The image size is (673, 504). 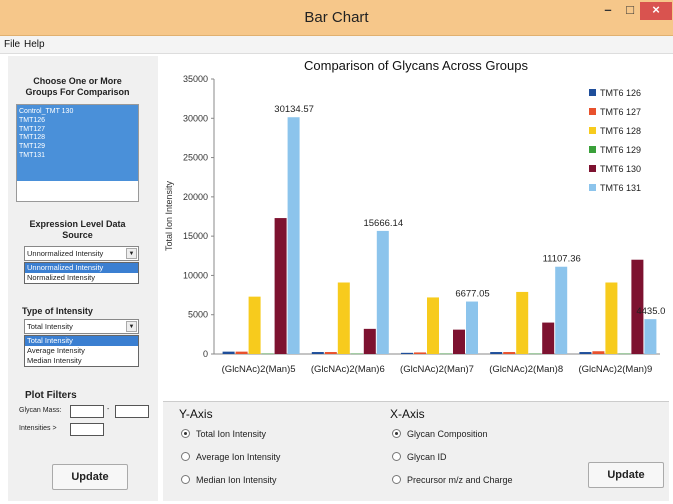 What do you see at coordinates (460, 480) in the screenshot?
I see `x-option-precursor-label: Precursor m/z and Charge` at bounding box center [460, 480].